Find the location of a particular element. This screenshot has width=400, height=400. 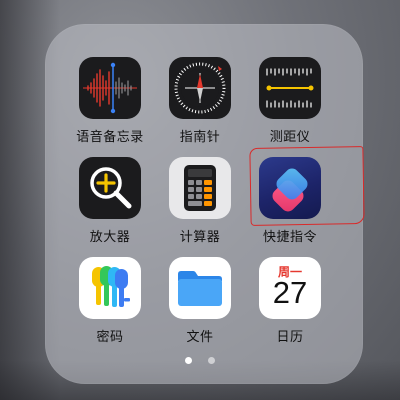

app-calendar: 周一 27 日历 is located at coordinates (290, 301).